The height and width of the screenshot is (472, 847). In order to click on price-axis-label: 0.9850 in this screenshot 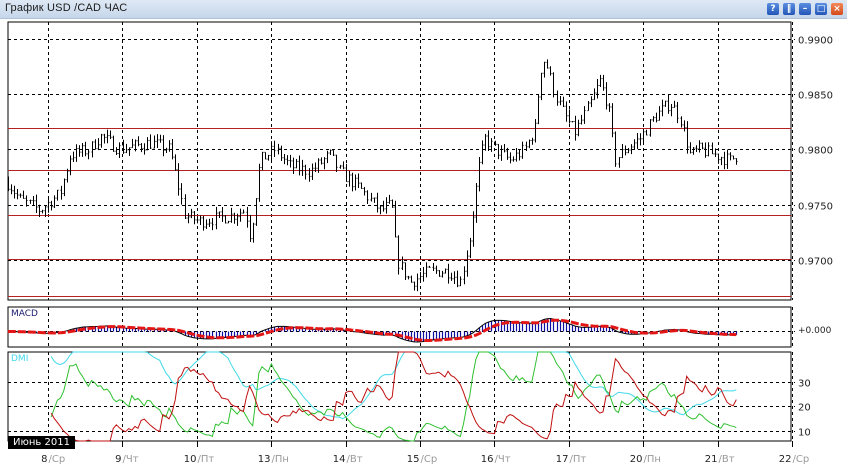, I will do `click(815, 96)`.